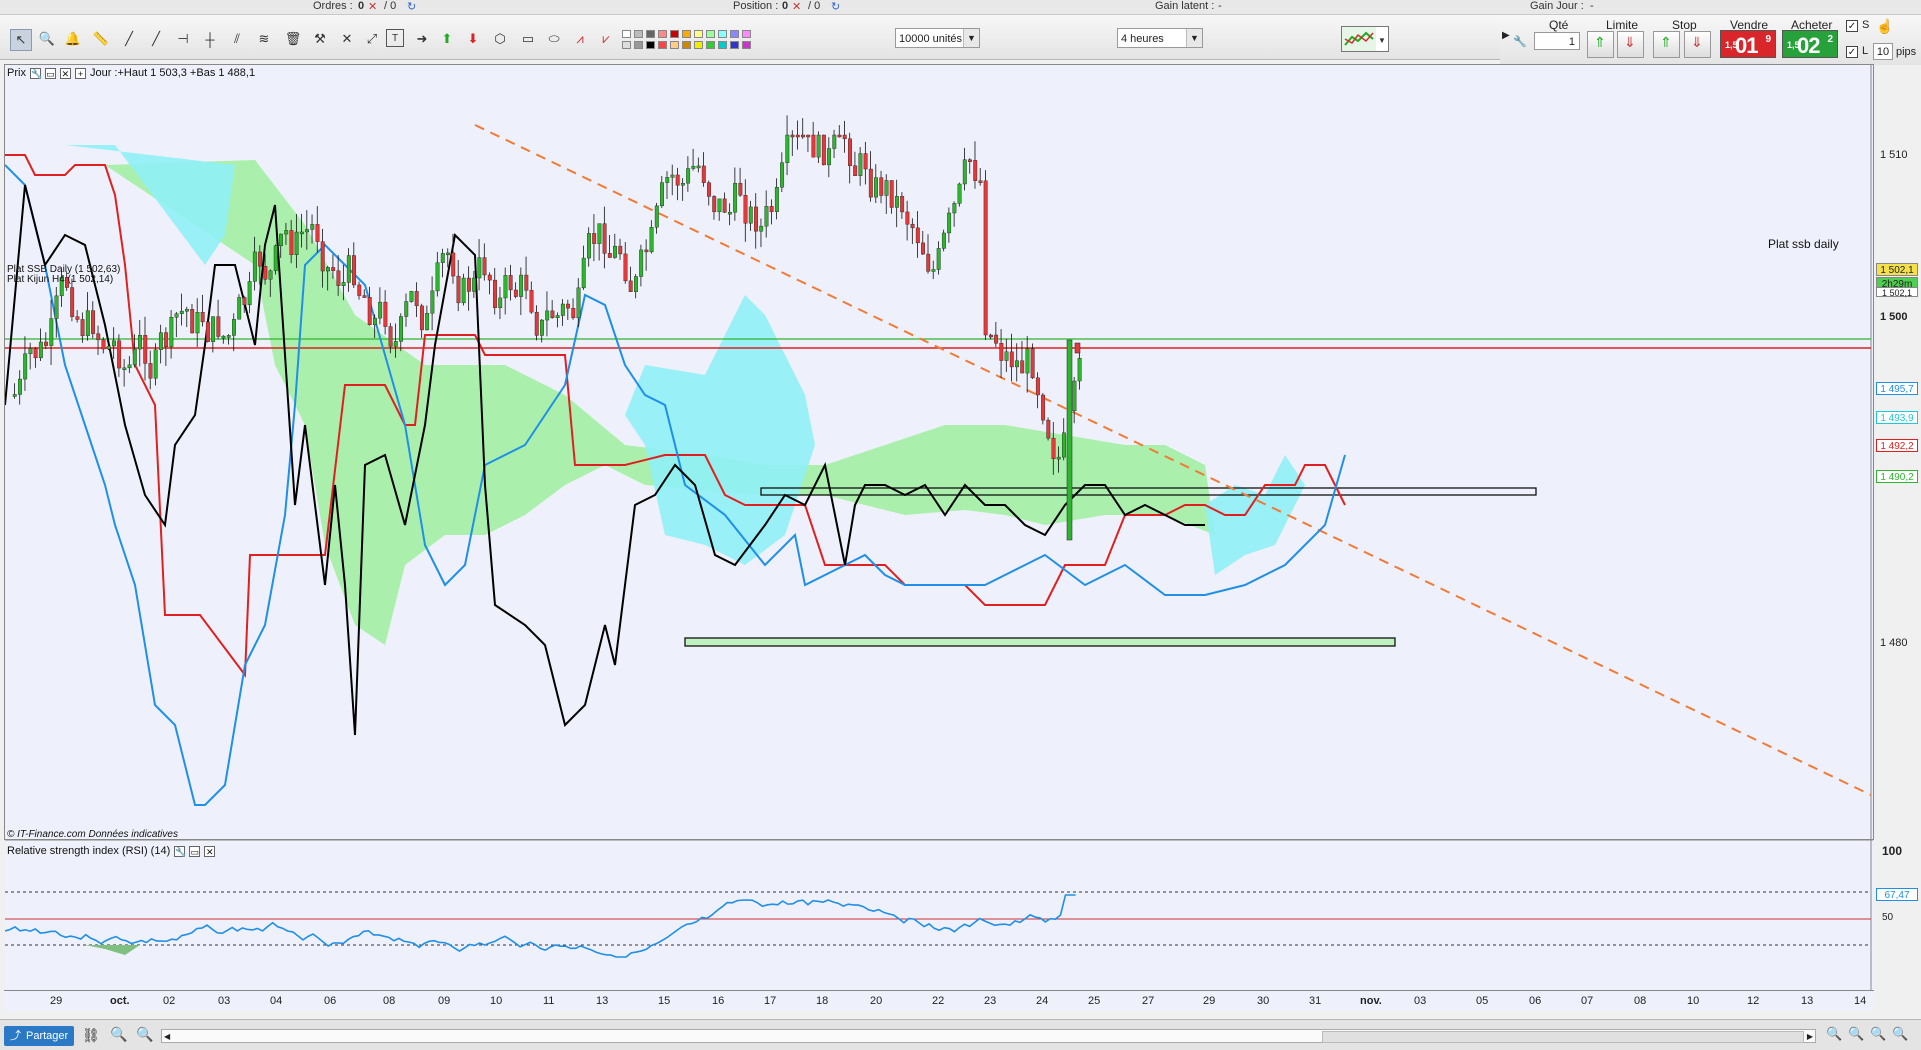  What do you see at coordinates (118, 1034) in the screenshot?
I see `zoom-out-icon: 🔍` at bounding box center [118, 1034].